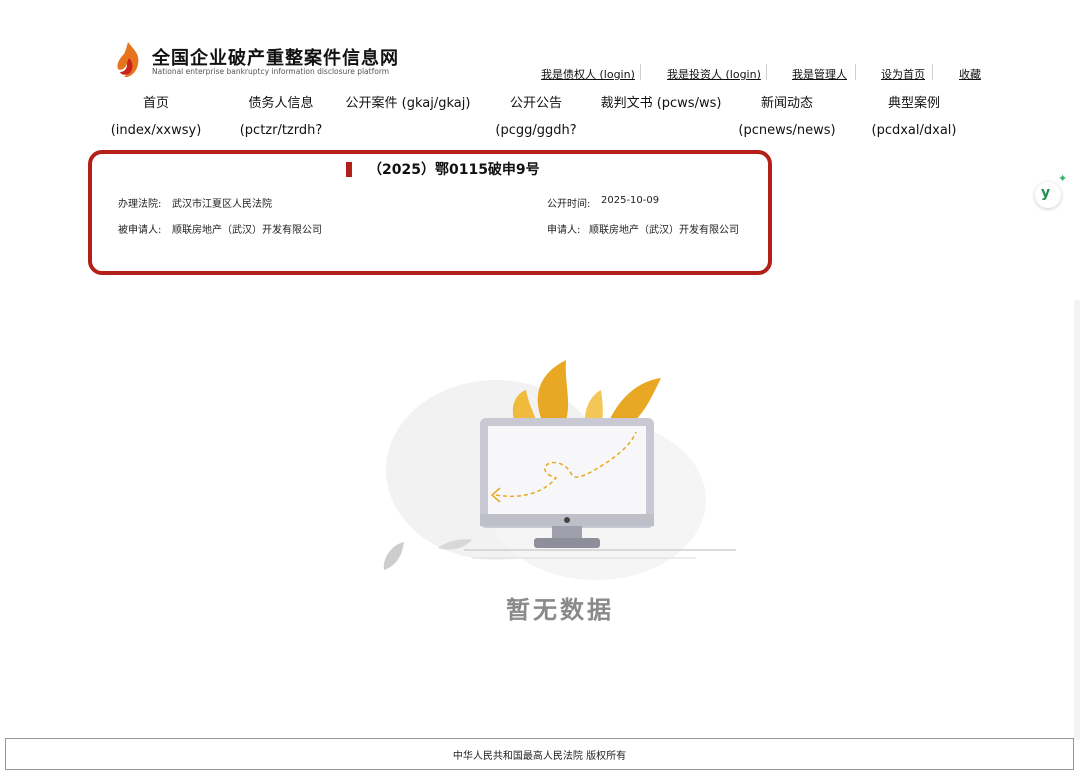 The width and height of the screenshot is (1080, 776). What do you see at coordinates (1048, 195) in the screenshot?
I see `y-assistant-icon: y` at bounding box center [1048, 195].